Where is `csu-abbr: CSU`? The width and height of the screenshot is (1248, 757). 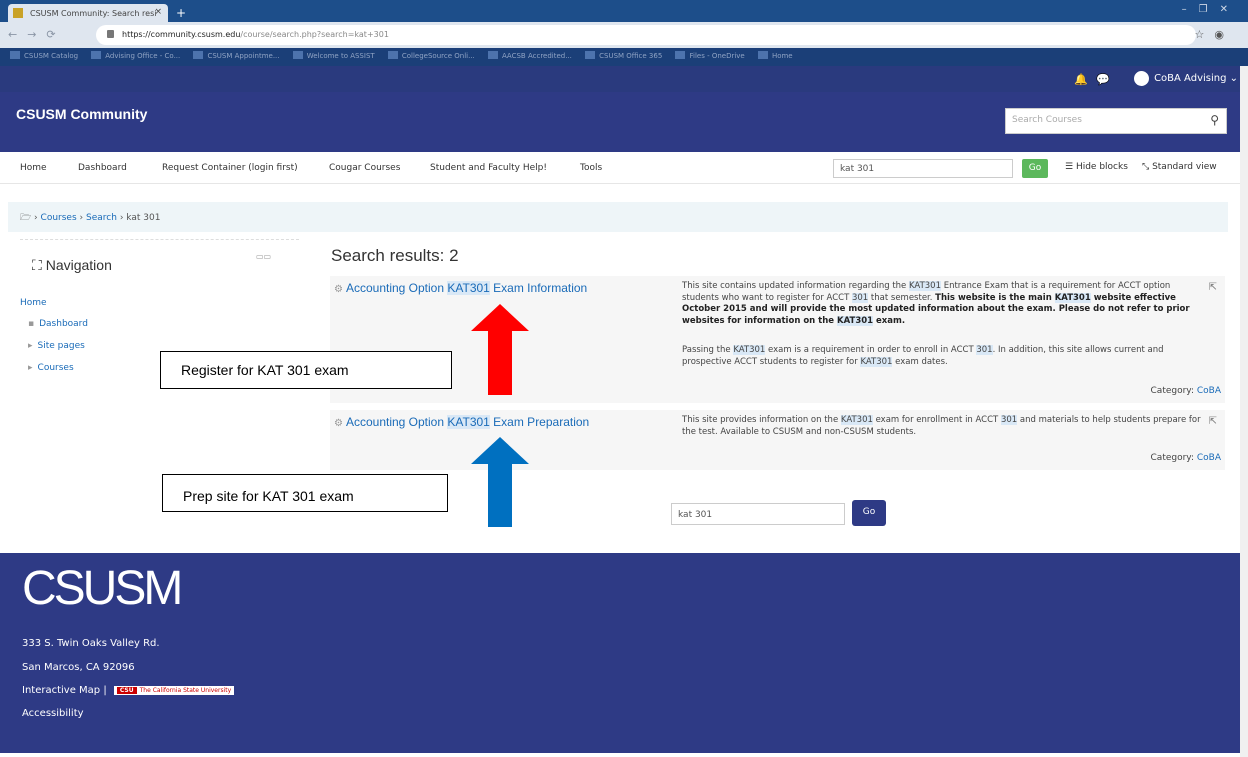 csu-abbr: CSU is located at coordinates (126, 690).